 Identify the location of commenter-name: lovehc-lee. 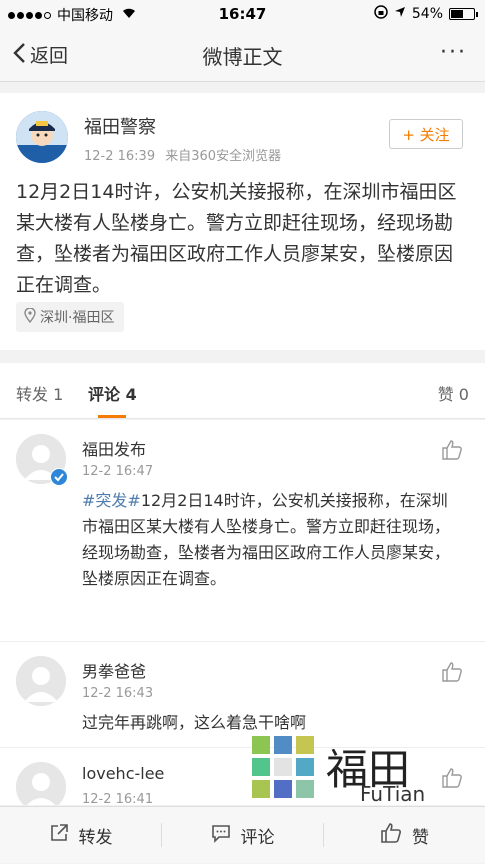
(123, 773).